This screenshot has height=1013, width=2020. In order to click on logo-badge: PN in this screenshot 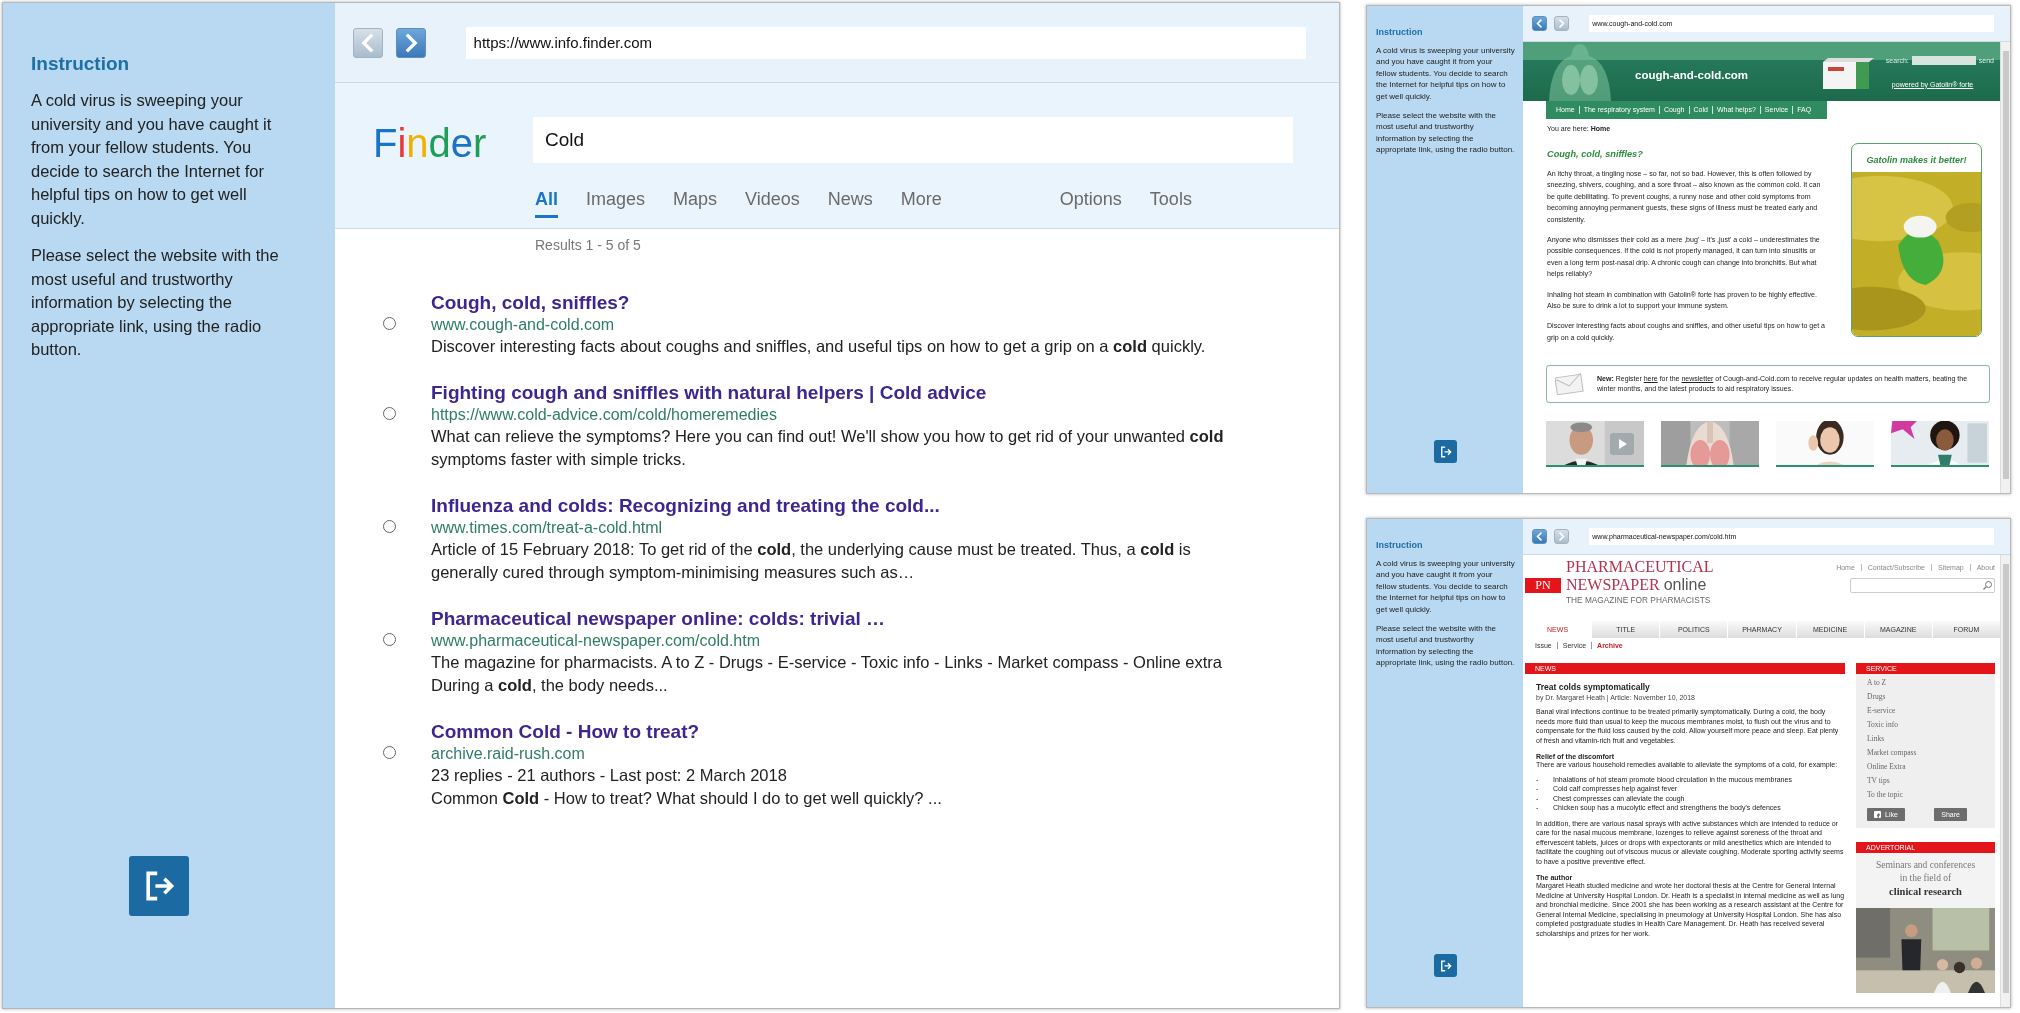, I will do `click(1543, 585)`.